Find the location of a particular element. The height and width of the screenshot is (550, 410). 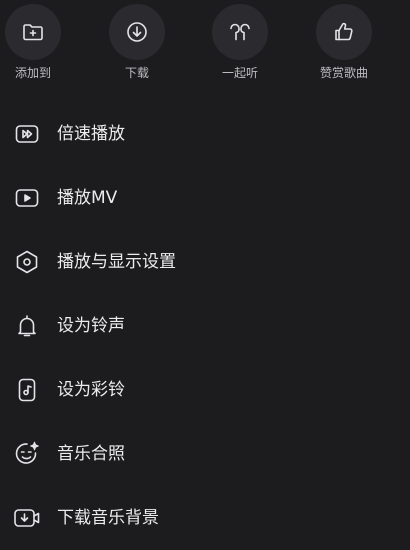

listen-together-button: 一起听 is located at coordinates (240, 42).